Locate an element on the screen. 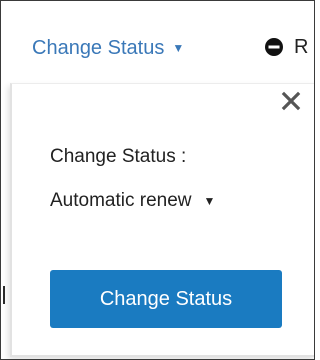  close-button is located at coordinates (291, 101).